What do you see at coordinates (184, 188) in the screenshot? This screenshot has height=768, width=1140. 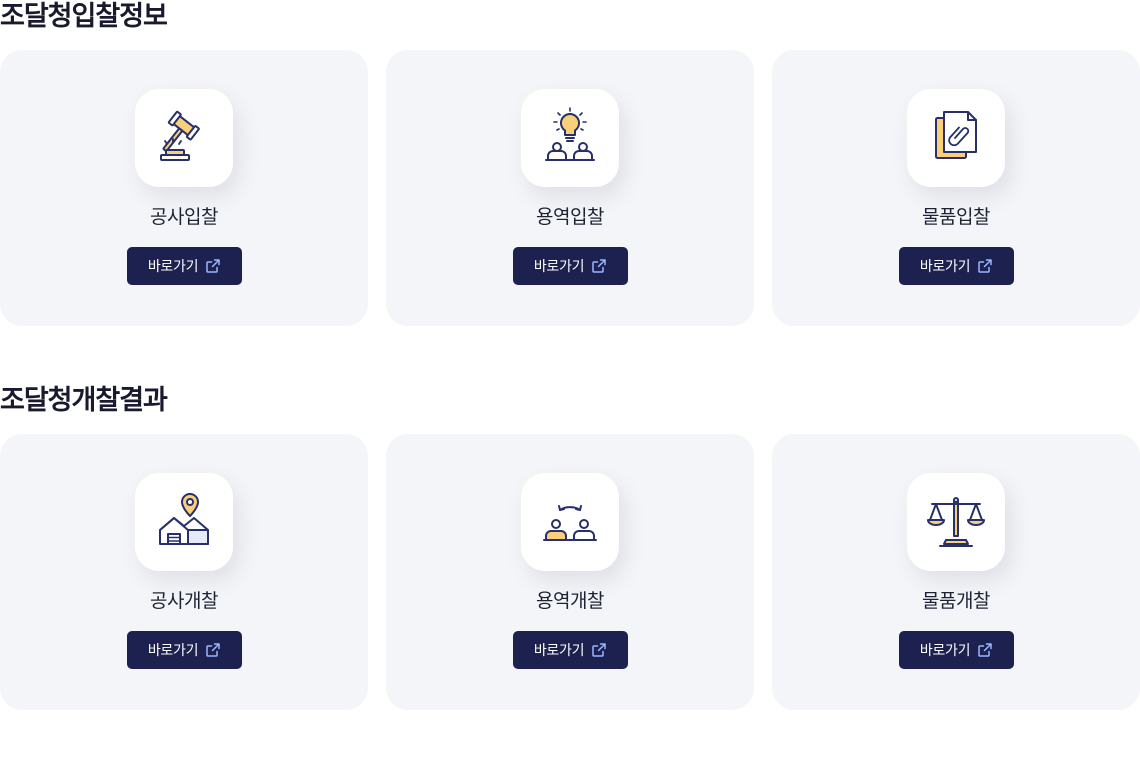 I see `card-construction-bid: 공사입찰 바로가기` at bounding box center [184, 188].